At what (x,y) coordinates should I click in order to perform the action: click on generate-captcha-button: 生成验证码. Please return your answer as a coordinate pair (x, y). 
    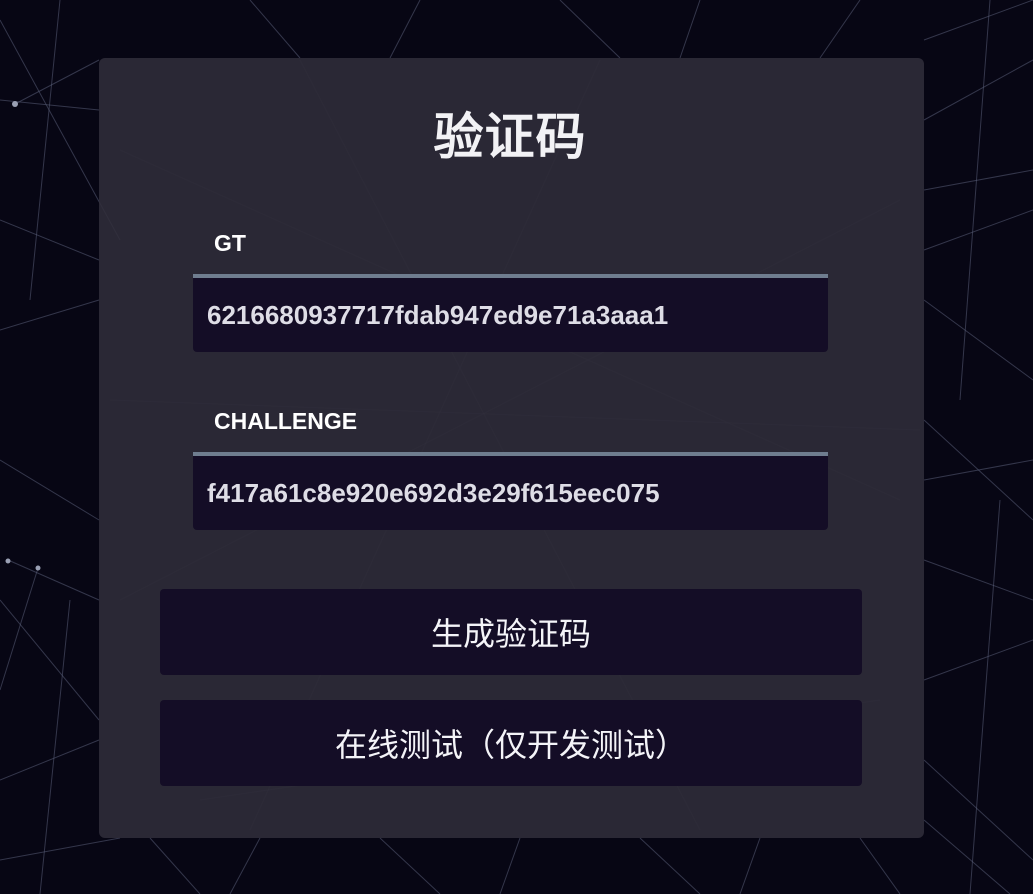
    Looking at the image, I should click on (511, 632).